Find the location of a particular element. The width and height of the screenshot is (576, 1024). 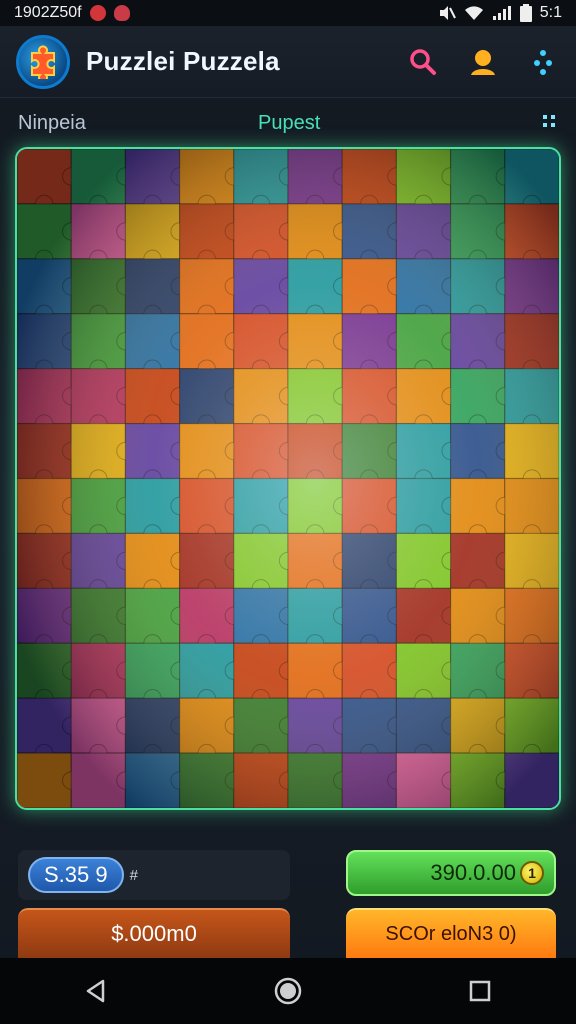

back-button is located at coordinates (96, 991).